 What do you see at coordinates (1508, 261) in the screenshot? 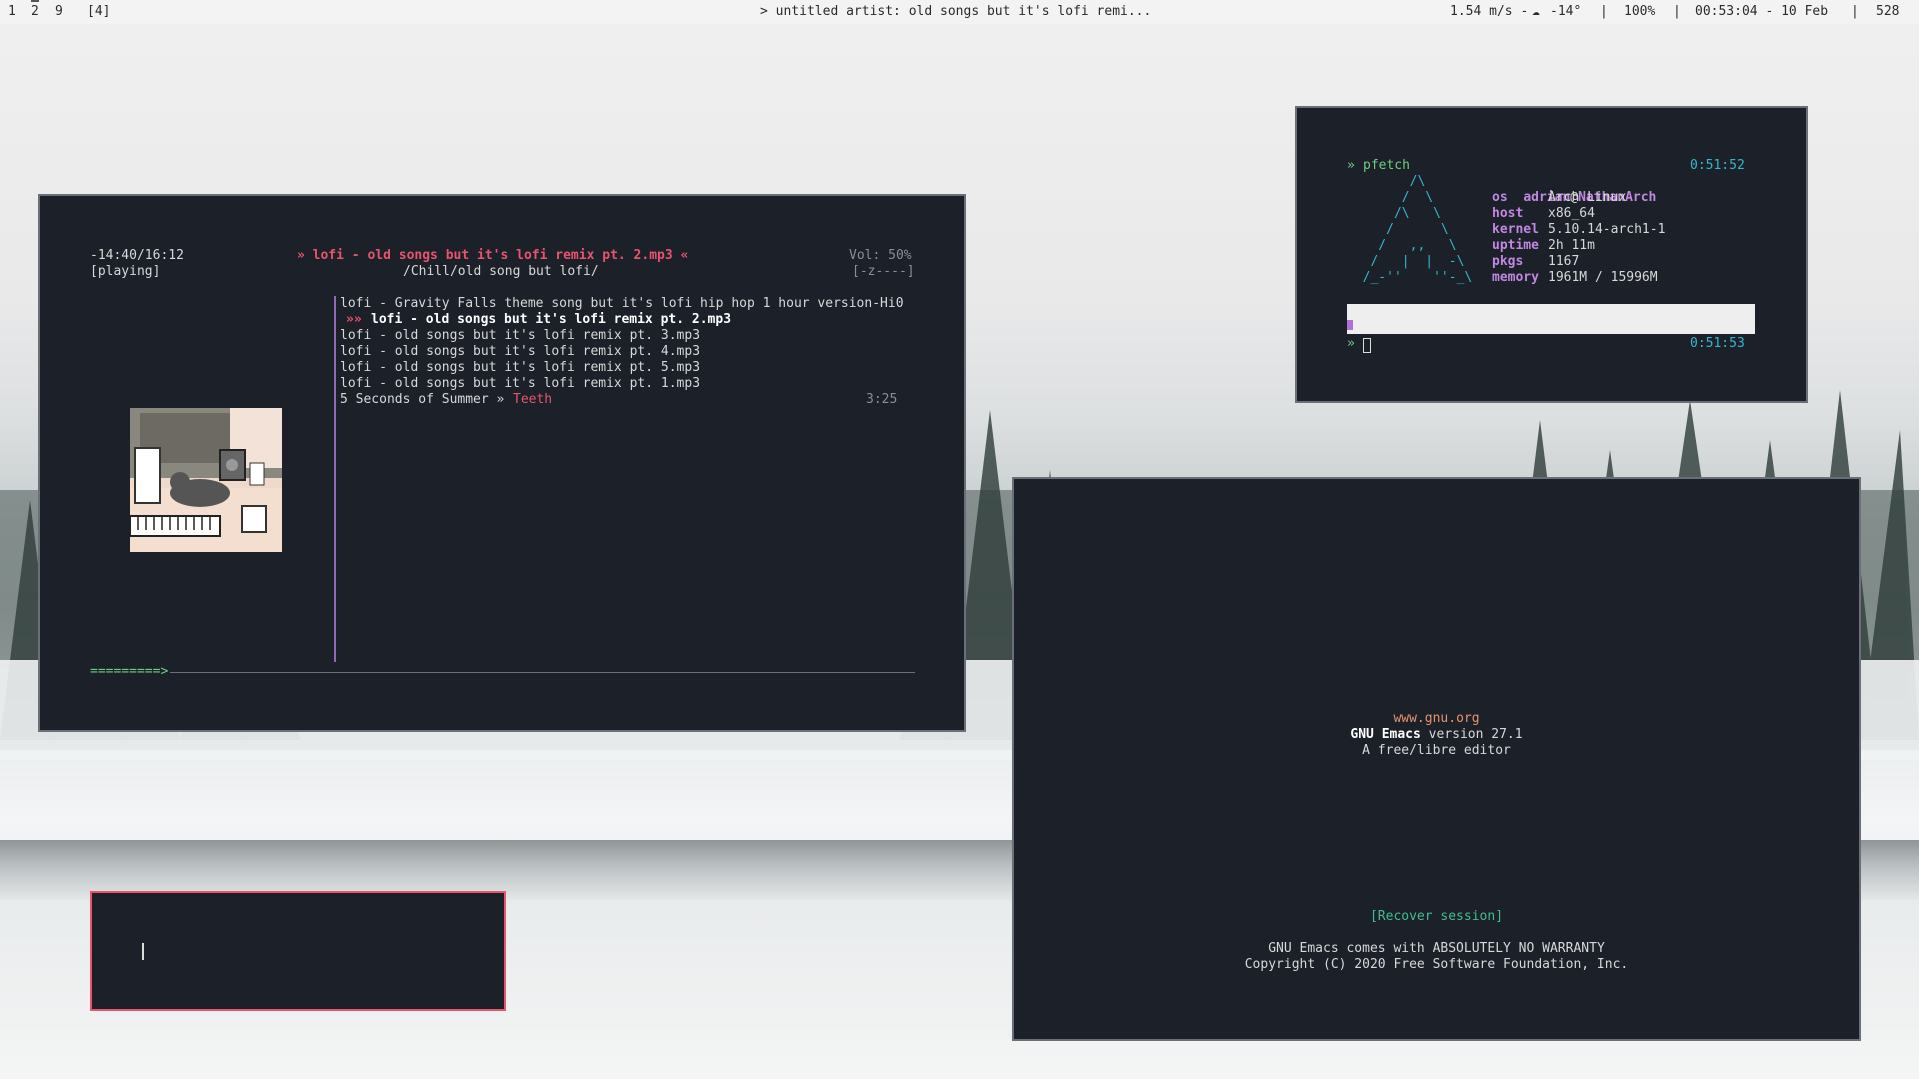
I see `info-key: pkgs` at bounding box center [1508, 261].